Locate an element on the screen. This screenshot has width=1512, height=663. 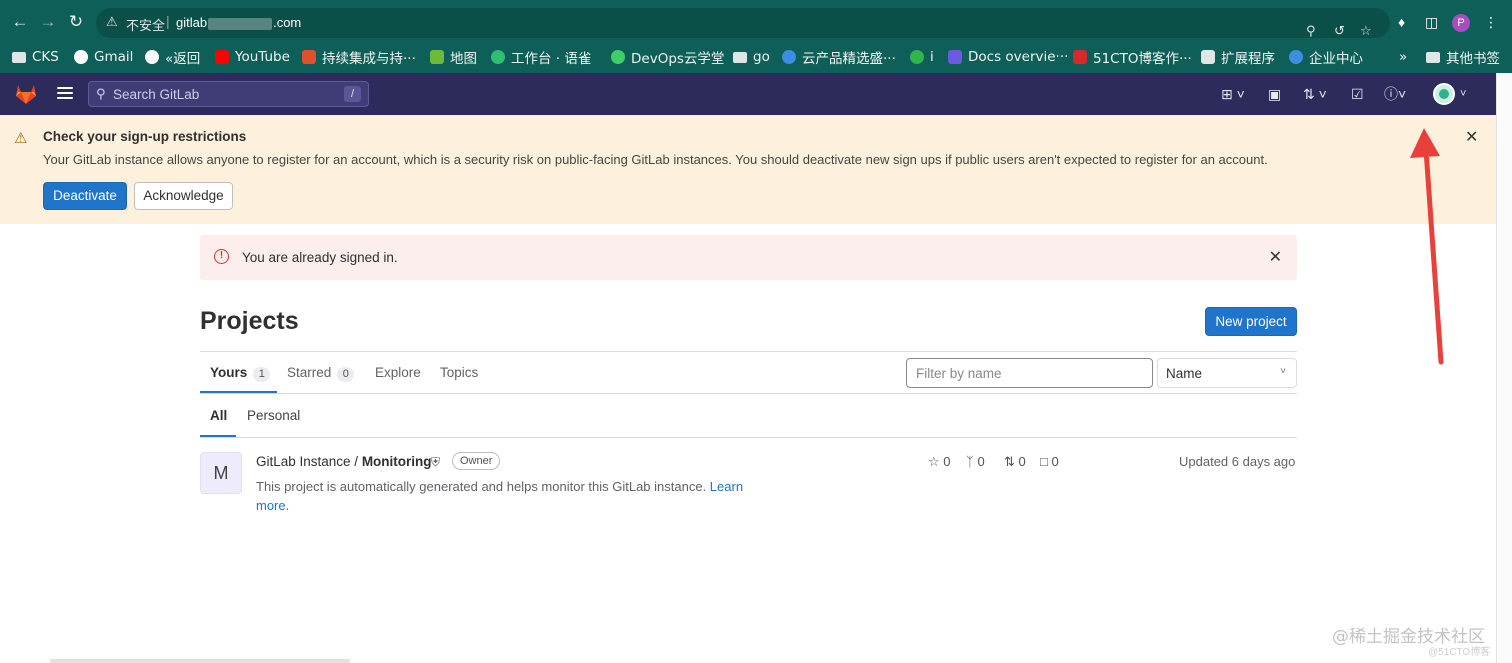
bookmark-item: DevOps云学堂 is located at coordinates (667, 57).